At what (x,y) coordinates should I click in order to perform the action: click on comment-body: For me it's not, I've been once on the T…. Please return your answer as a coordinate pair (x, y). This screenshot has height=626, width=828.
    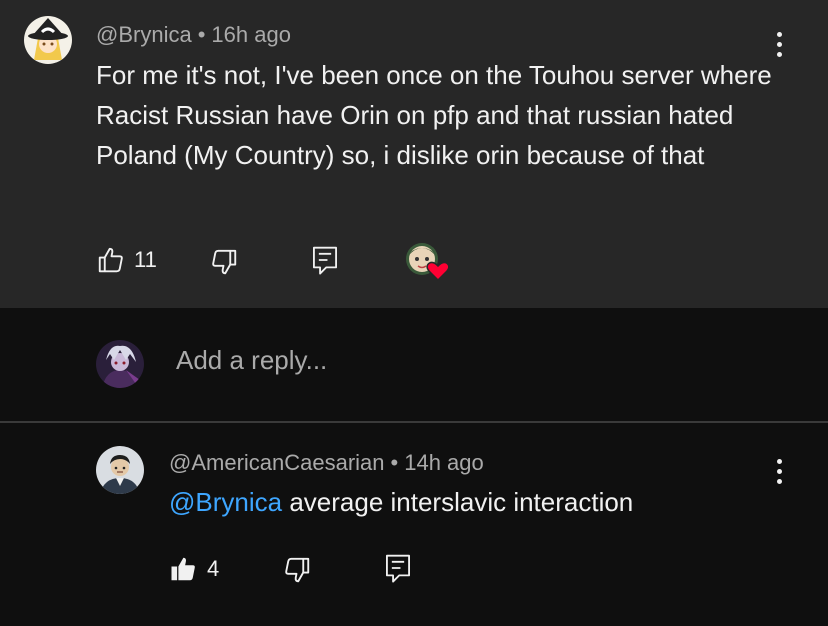
    Looking at the image, I should click on (434, 115).